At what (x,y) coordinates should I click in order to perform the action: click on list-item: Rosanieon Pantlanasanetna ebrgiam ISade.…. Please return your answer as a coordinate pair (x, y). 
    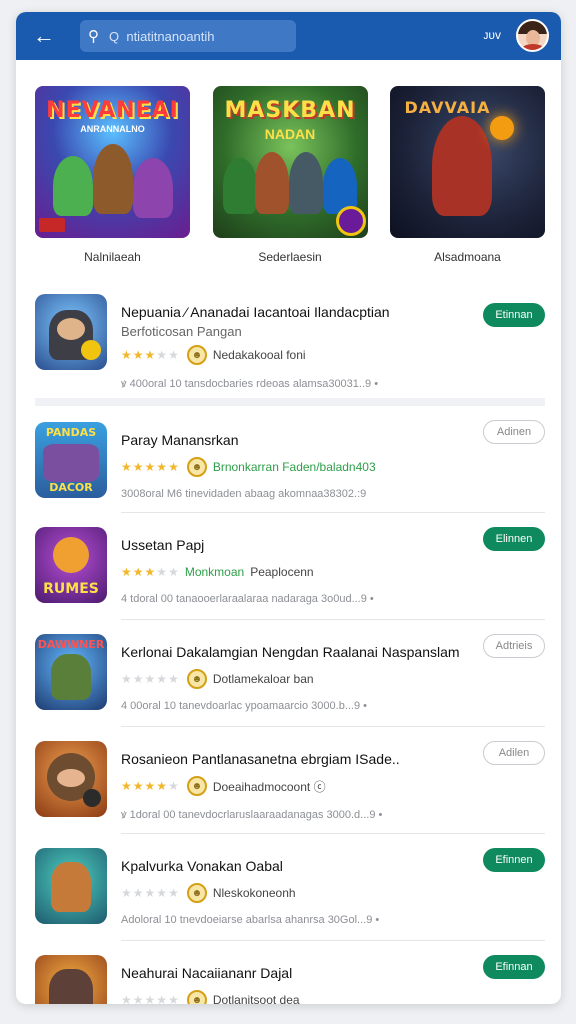
    Looking at the image, I should click on (288, 780).